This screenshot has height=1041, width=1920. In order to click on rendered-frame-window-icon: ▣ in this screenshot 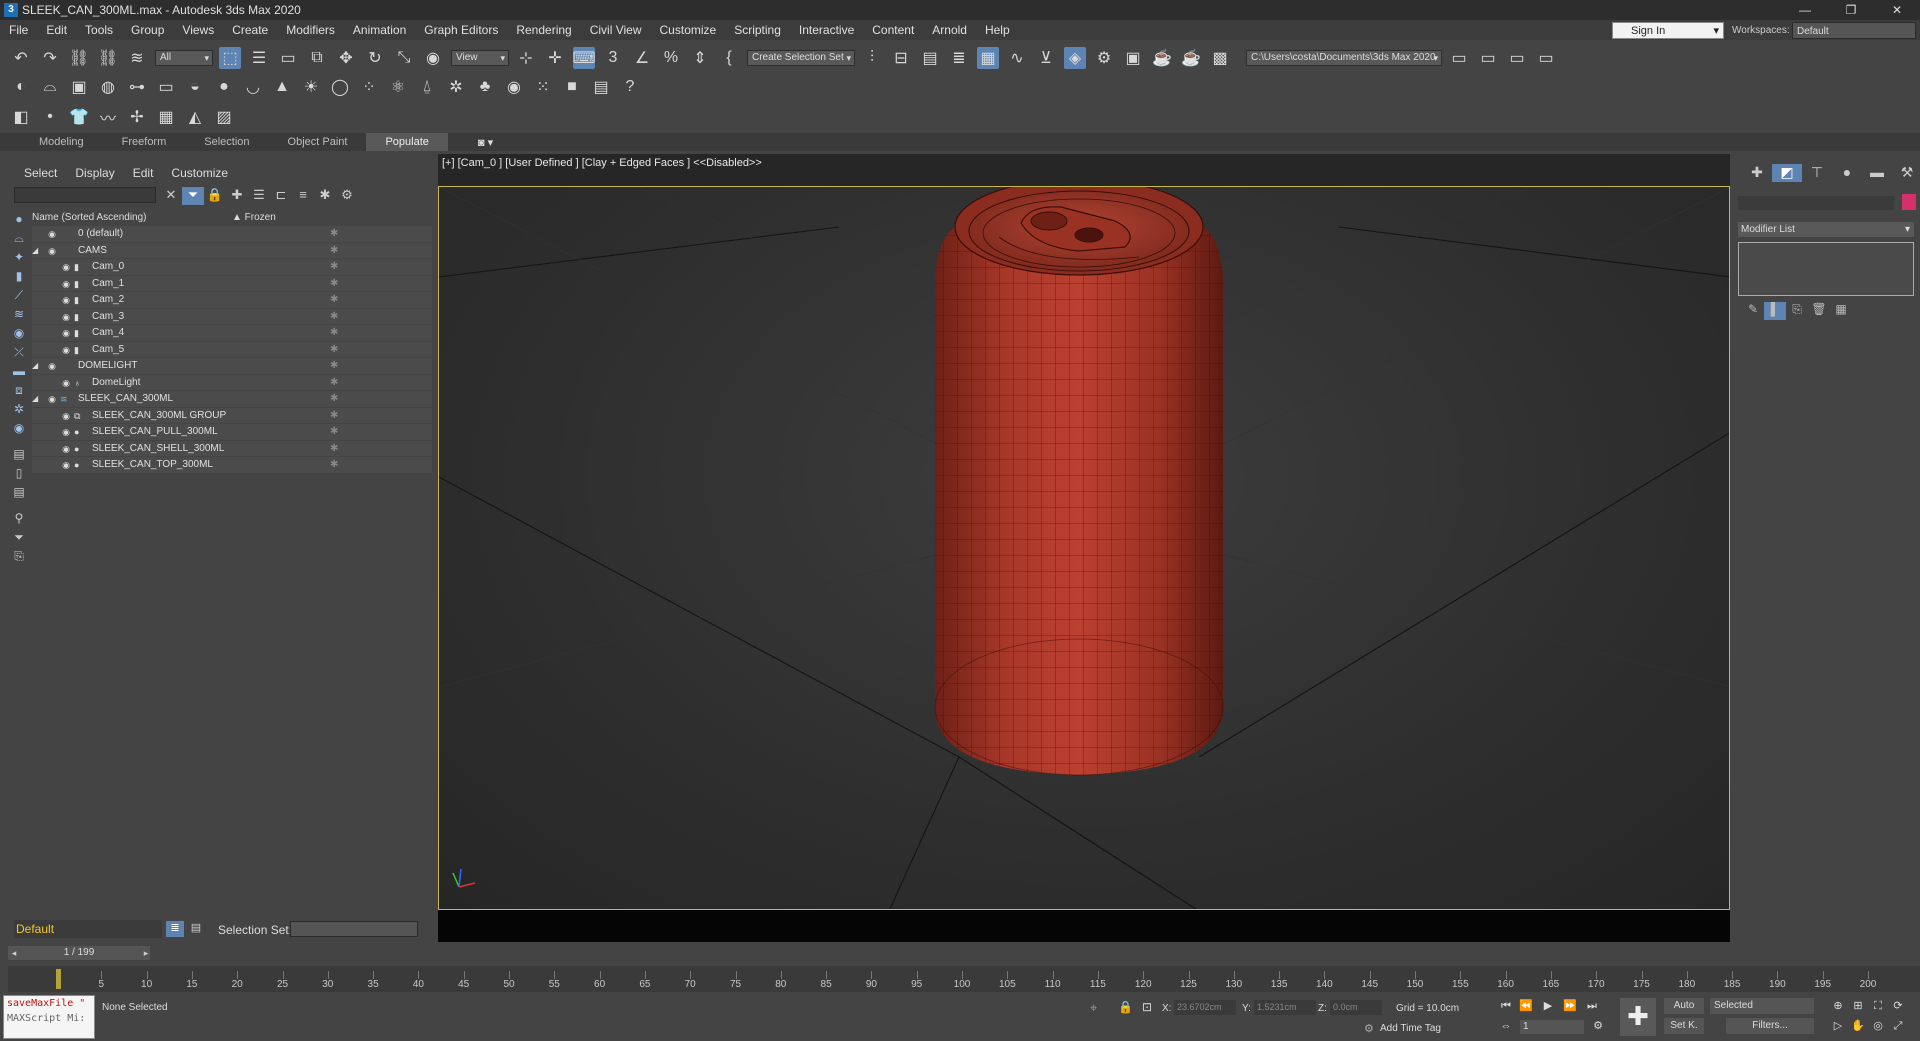, I will do `click(1133, 58)`.